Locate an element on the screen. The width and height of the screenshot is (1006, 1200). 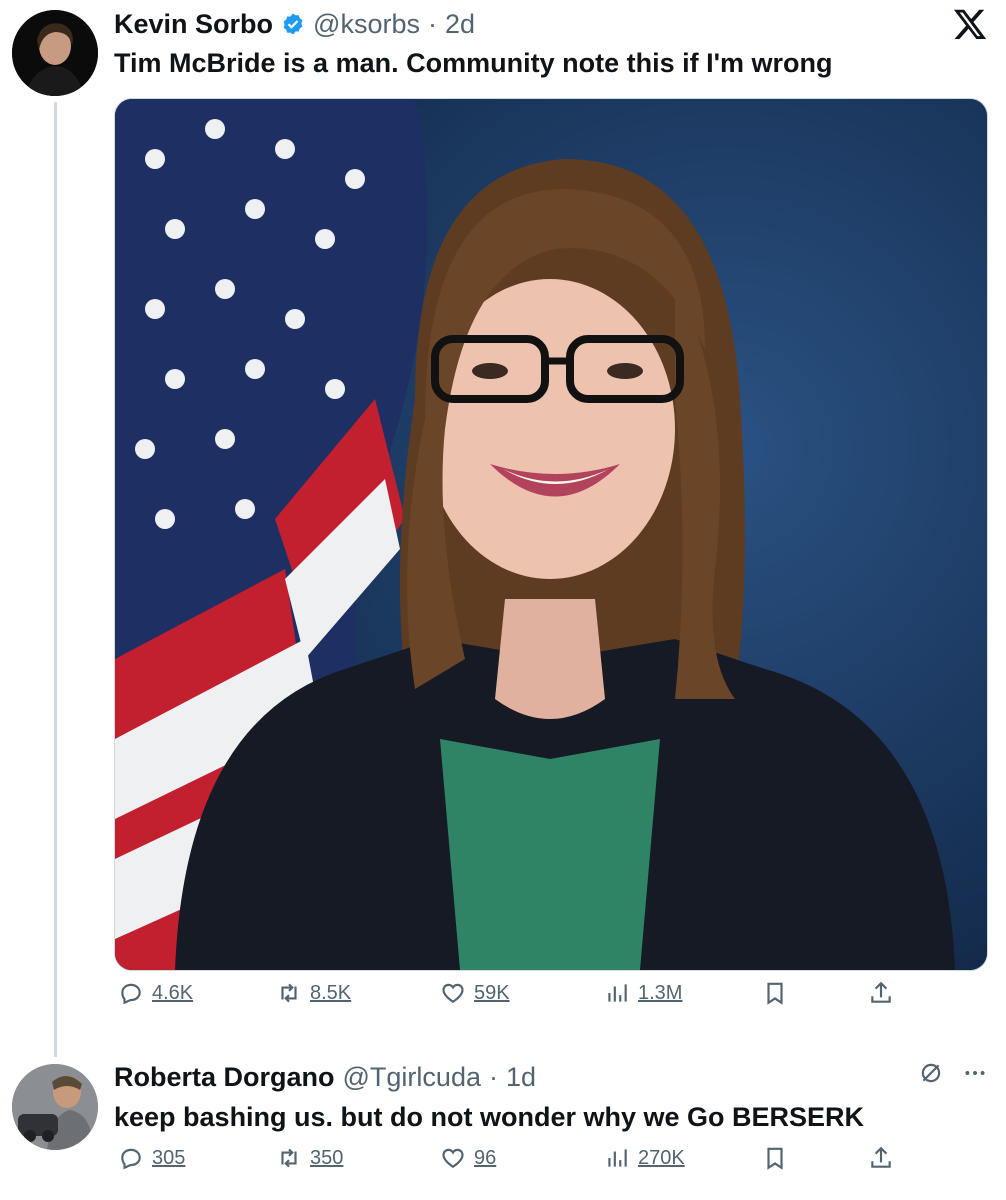
reply-count: 4.6K is located at coordinates (173, 992).